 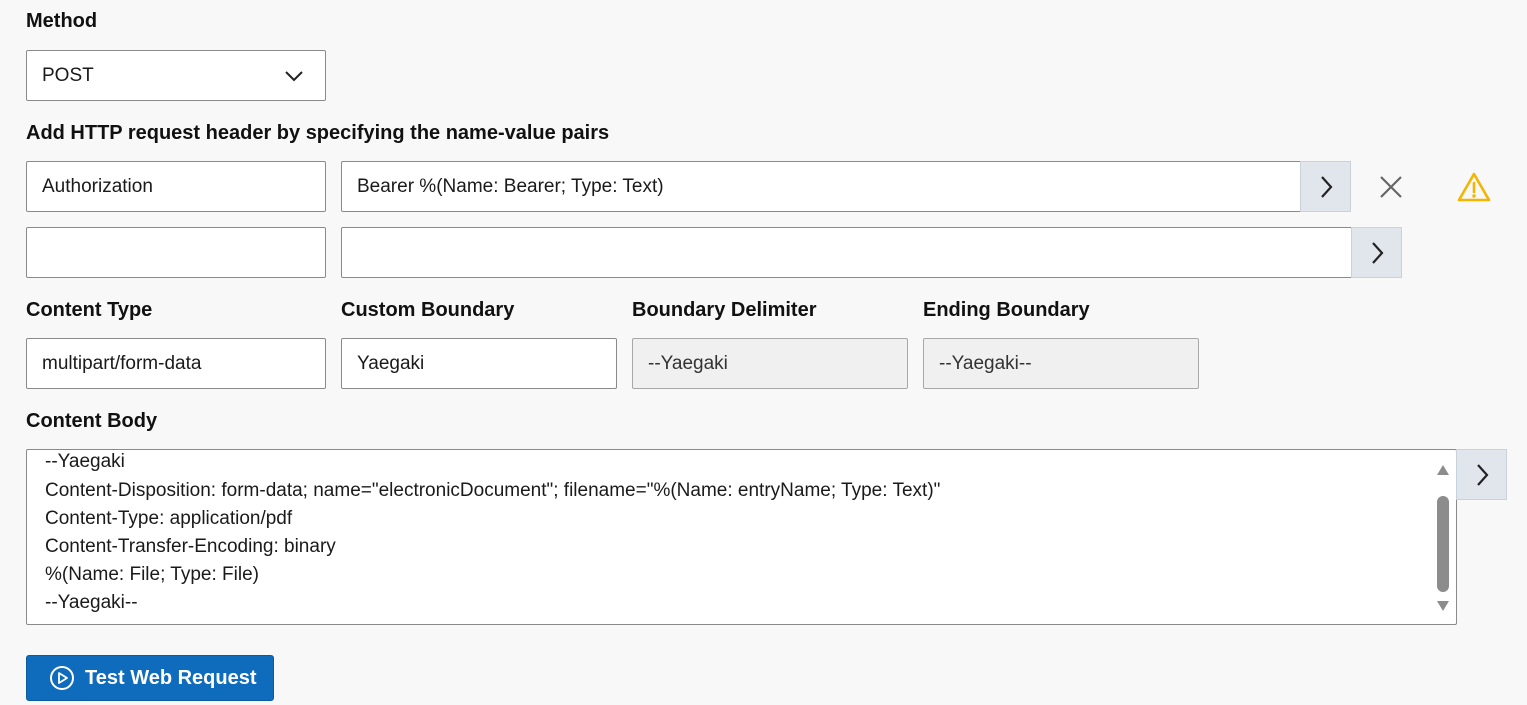 I want to click on scroll-up-arrow-icon, so click(x=1443, y=470).